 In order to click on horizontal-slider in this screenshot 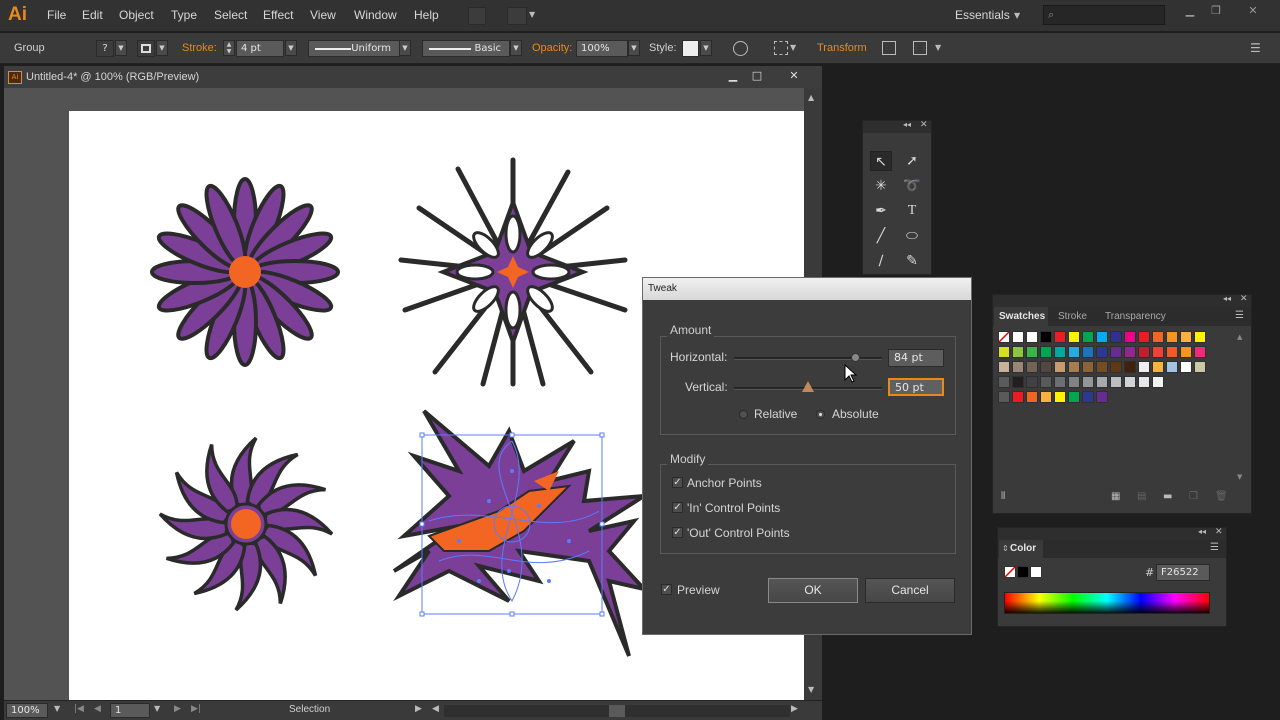, I will do `click(808, 357)`.